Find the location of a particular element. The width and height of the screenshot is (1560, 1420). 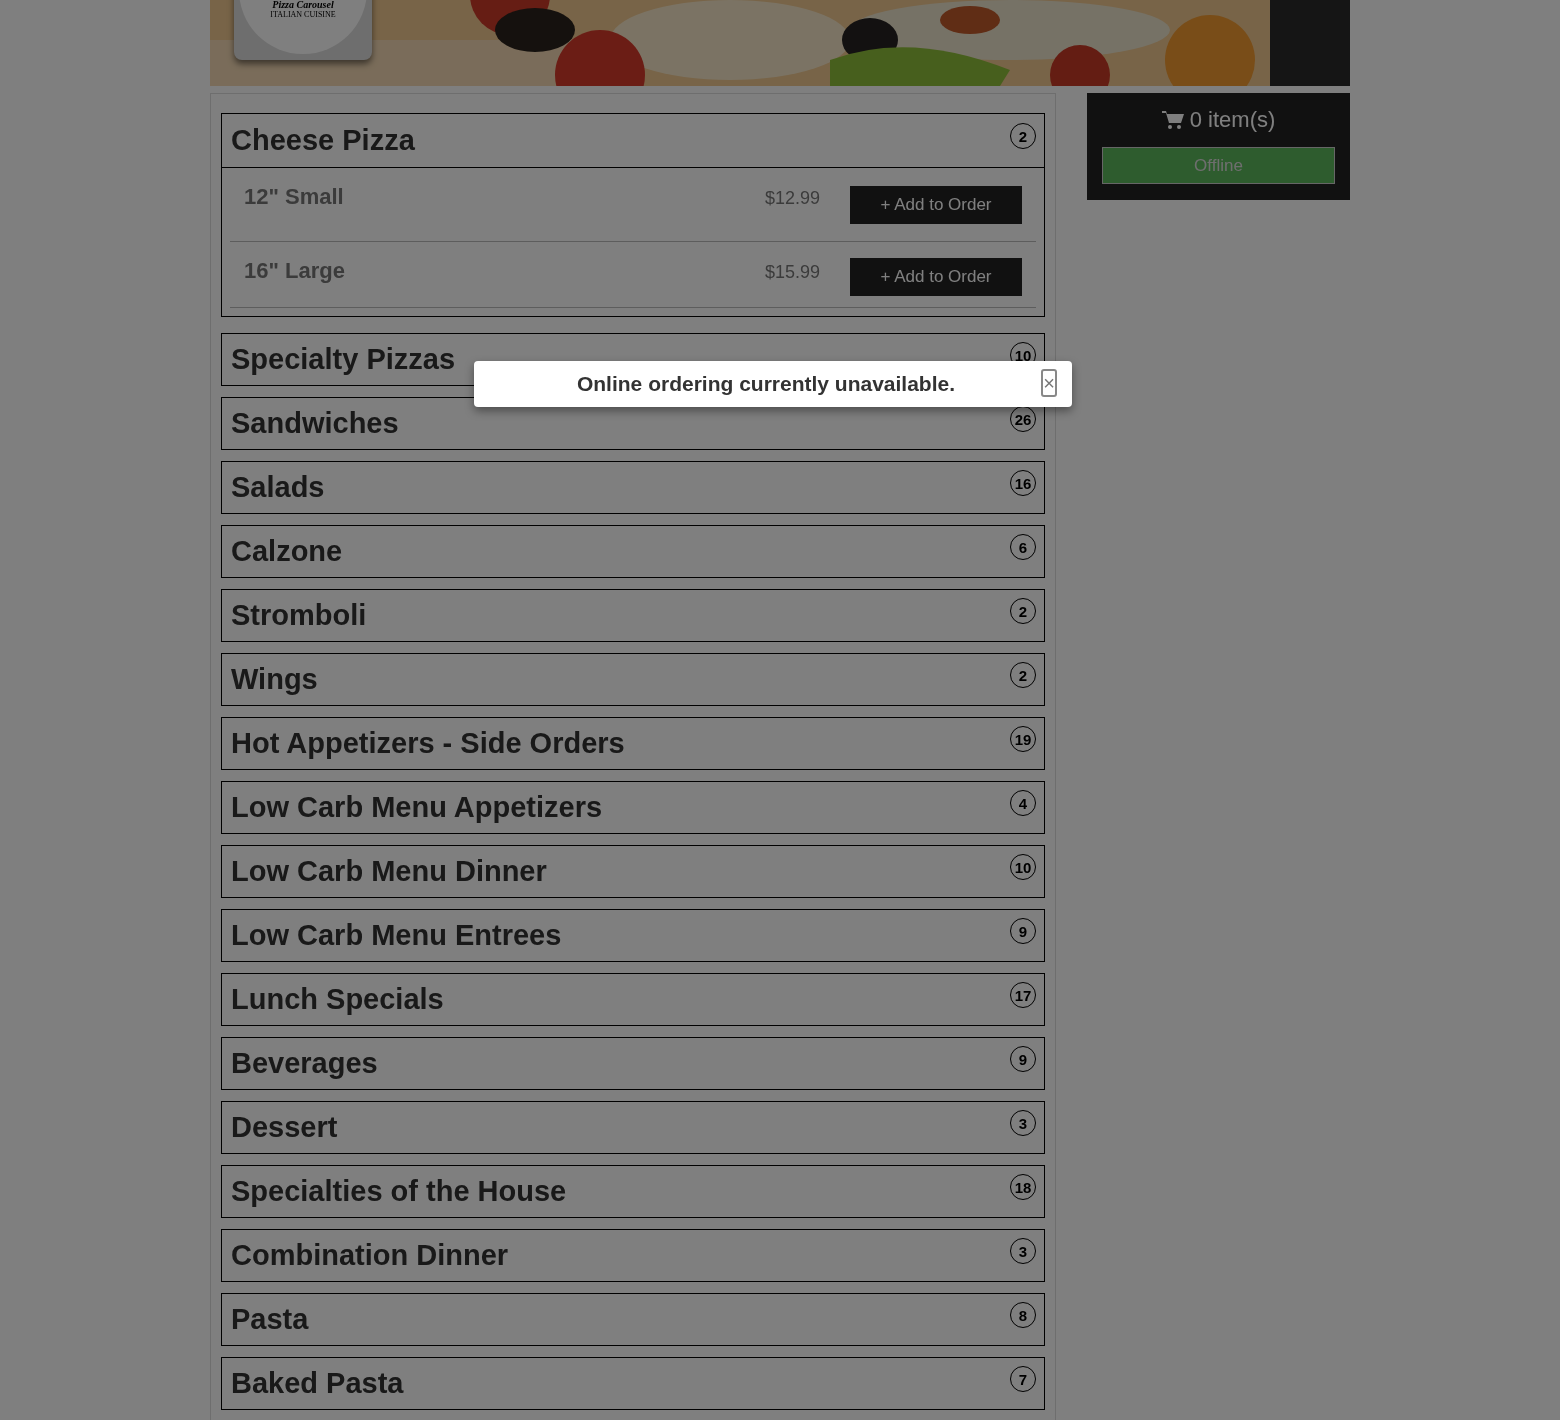

category-header: Dessert 3 is located at coordinates (633, 1127).